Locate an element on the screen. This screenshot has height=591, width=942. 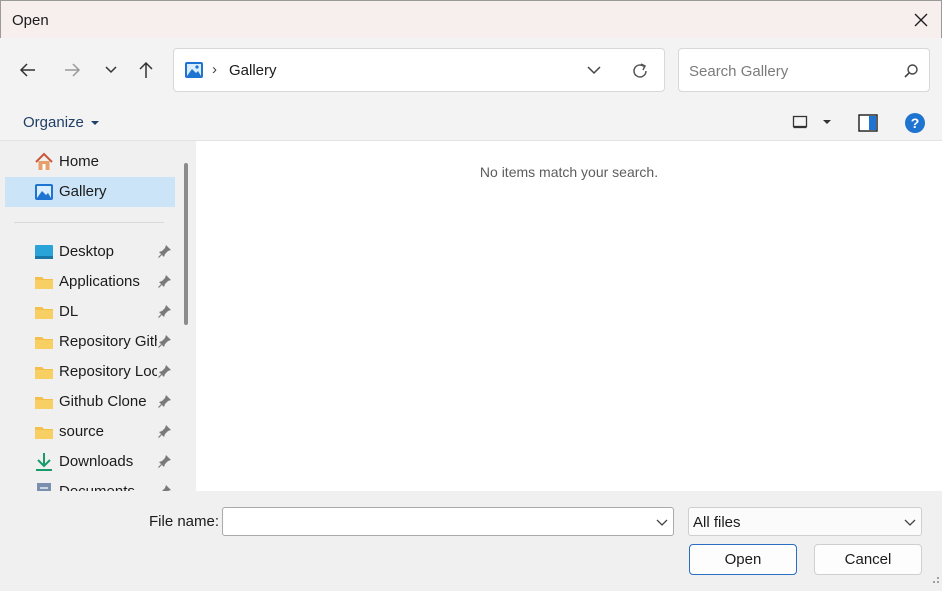
search-box: Search Gallery is located at coordinates (804, 70).